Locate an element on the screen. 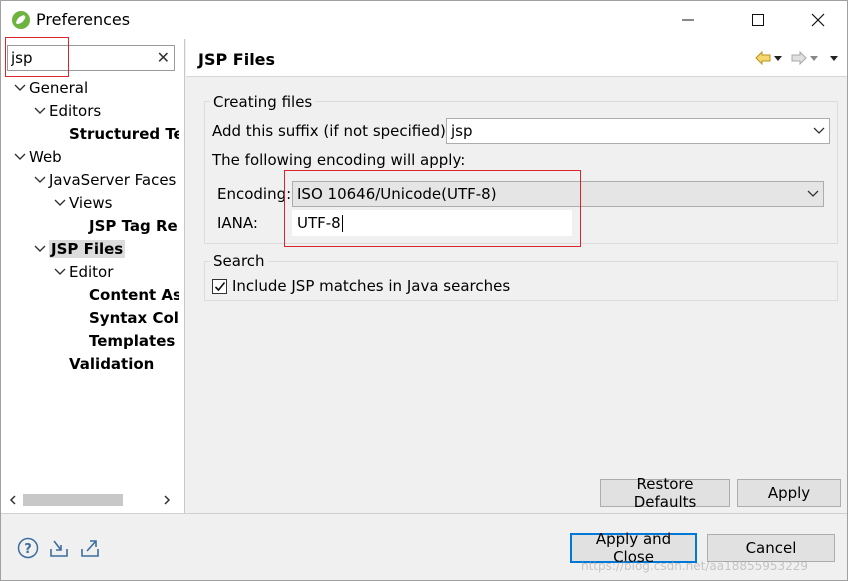  creating-files-group-title: Creating files is located at coordinates (263, 102).